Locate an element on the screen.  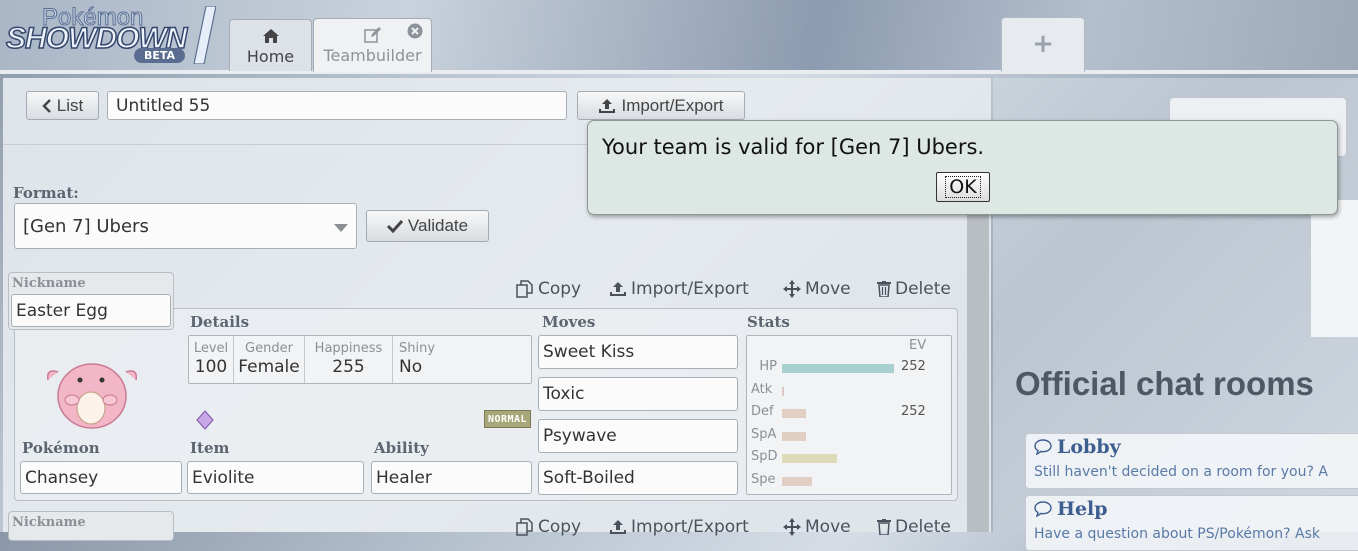
ability-label: Ability is located at coordinates (401, 448).